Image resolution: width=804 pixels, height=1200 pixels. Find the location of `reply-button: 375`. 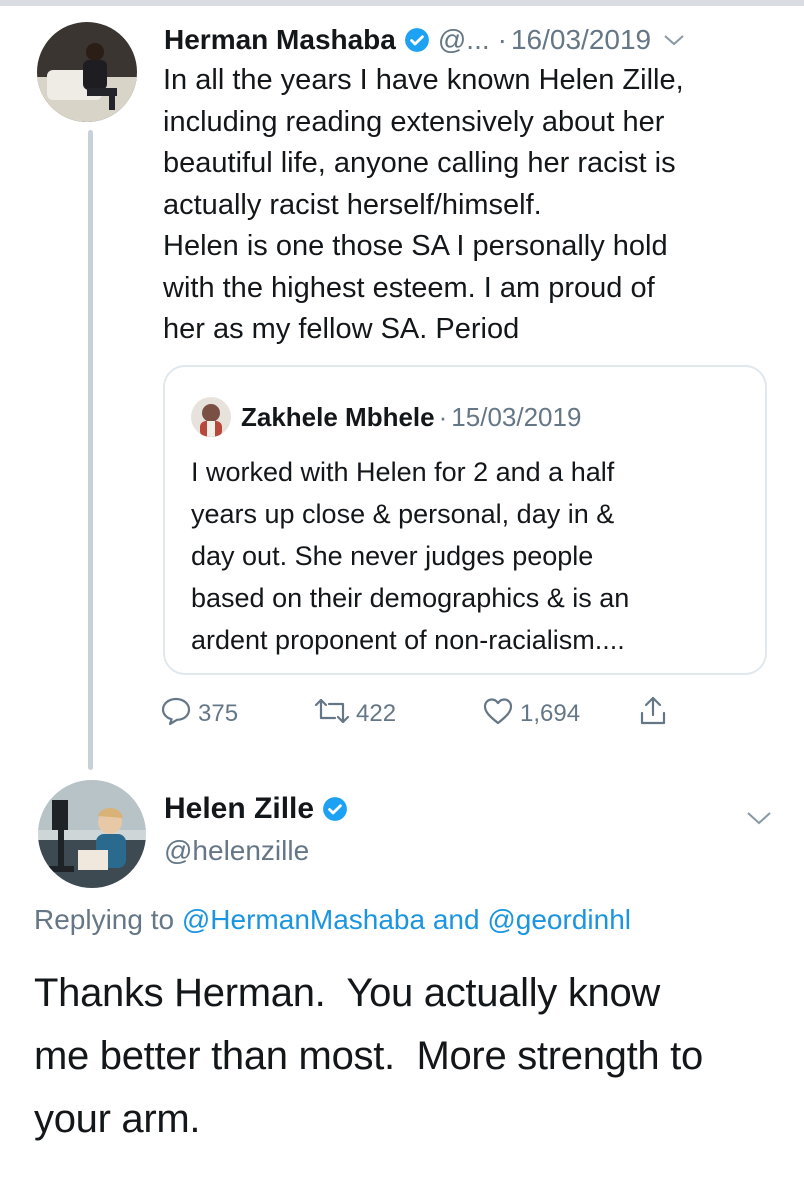

reply-button: 375 is located at coordinates (199, 714).